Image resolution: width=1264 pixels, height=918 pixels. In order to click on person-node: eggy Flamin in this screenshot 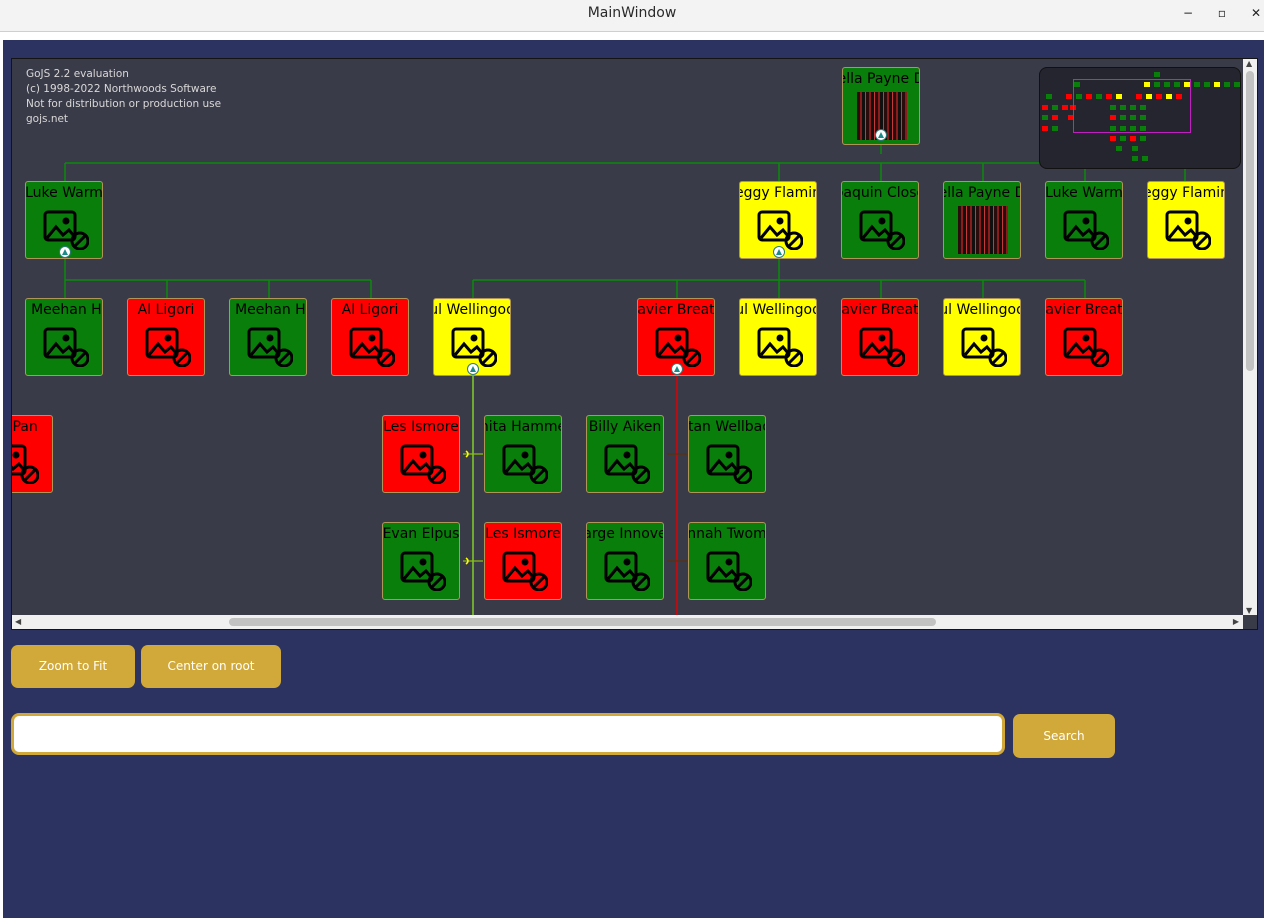, I will do `click(1186, 220)`.